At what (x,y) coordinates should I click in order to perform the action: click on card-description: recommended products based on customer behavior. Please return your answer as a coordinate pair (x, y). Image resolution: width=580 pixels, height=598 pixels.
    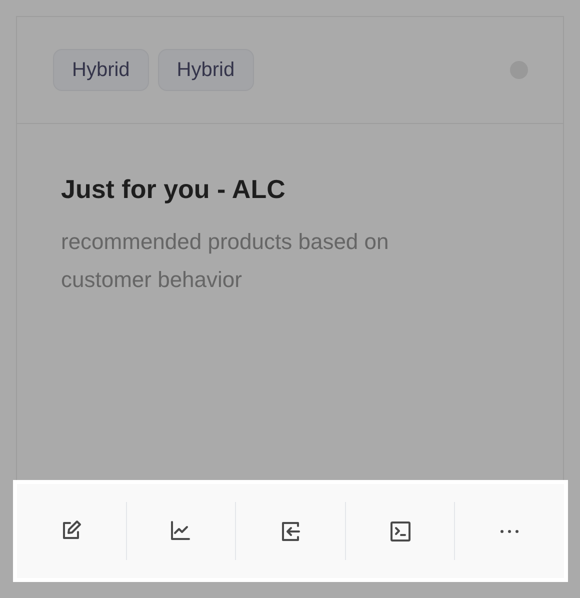
    Looking at the image, I should click on (225, 261).